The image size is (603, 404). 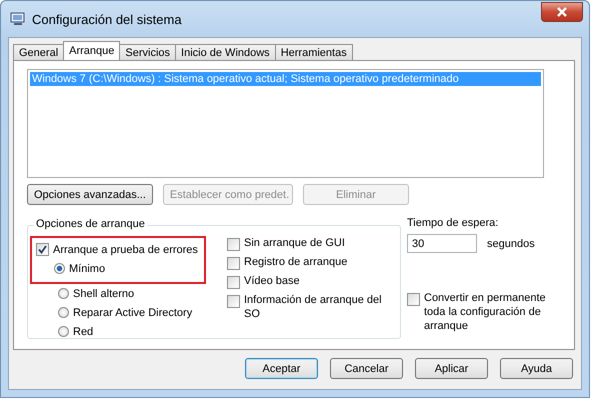 What do you see at coordinates (295, 243) in the screenshot?
I see `checkbox-label: Sin arranque de GUI` at bounding box center [295, 243].